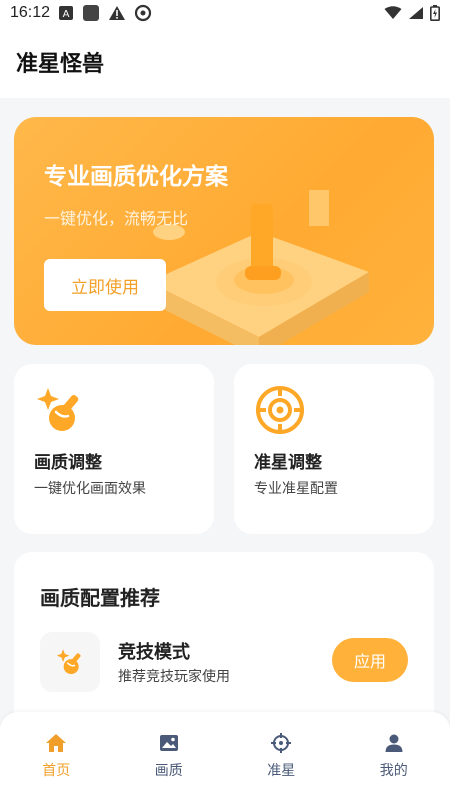 The height and width of the screenshot is (800, 450). What do you see at coordinates (105, 285) in the screenshot?
I see `use-now-button: 立即使用` at bounding box center [105, 285].